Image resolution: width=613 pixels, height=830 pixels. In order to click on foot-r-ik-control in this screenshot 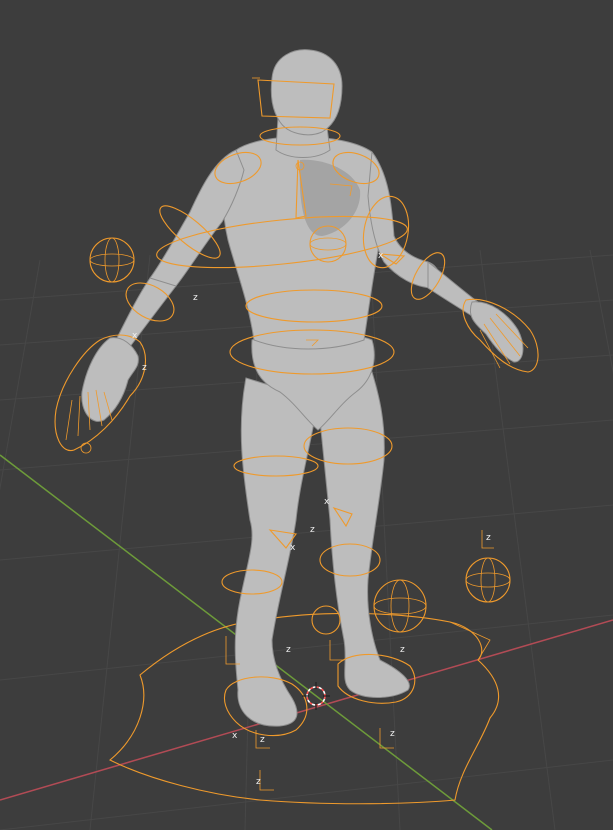, I will do `click(400, 606)`.